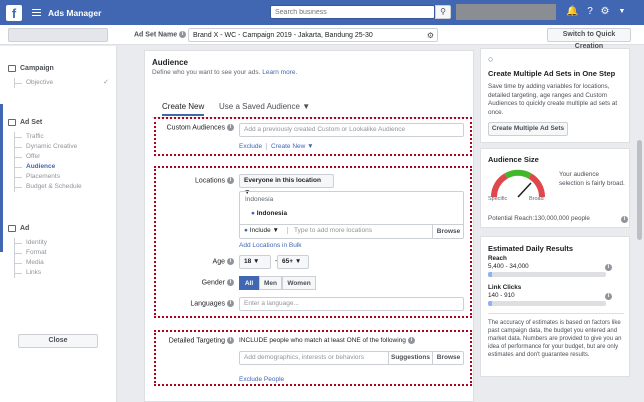 Image resolution: width=644 pixels, height=402 pixels. Describe the element at coordinates (270, 283) in the screenshot. I see `gender-men-button: Men` at that location.